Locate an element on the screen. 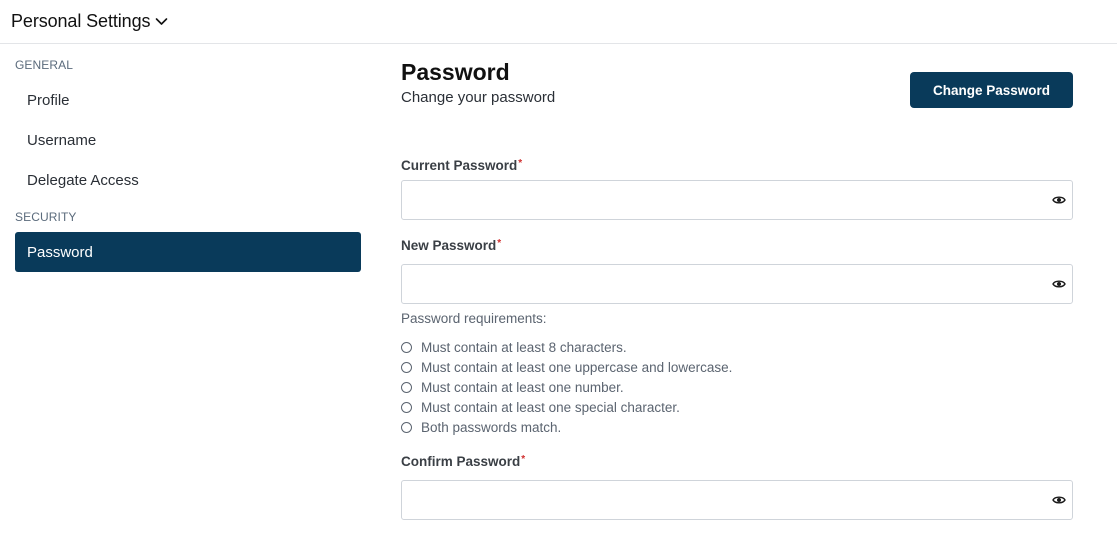  section-subtitle: Change your password is located at coordinates (478, 97).